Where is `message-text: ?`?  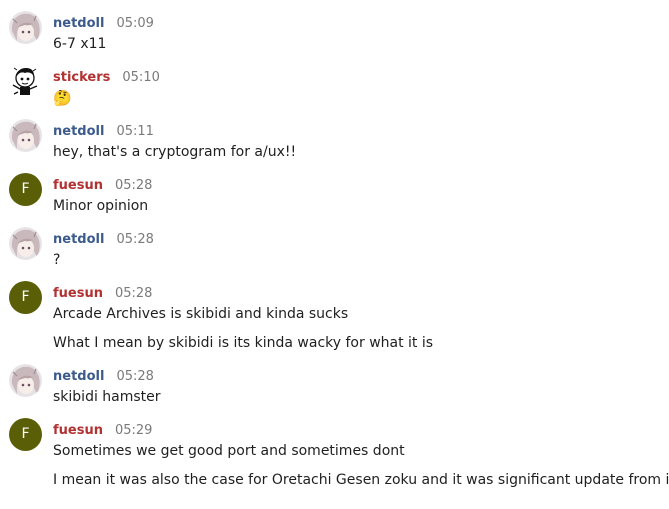
message-text: ? is located at coordinates (57, 260).